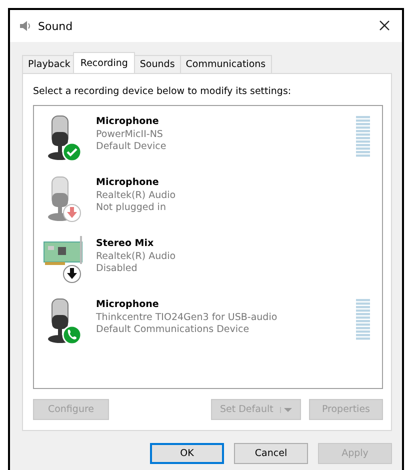  I want to click on speaker-icon, so click(25, 26).